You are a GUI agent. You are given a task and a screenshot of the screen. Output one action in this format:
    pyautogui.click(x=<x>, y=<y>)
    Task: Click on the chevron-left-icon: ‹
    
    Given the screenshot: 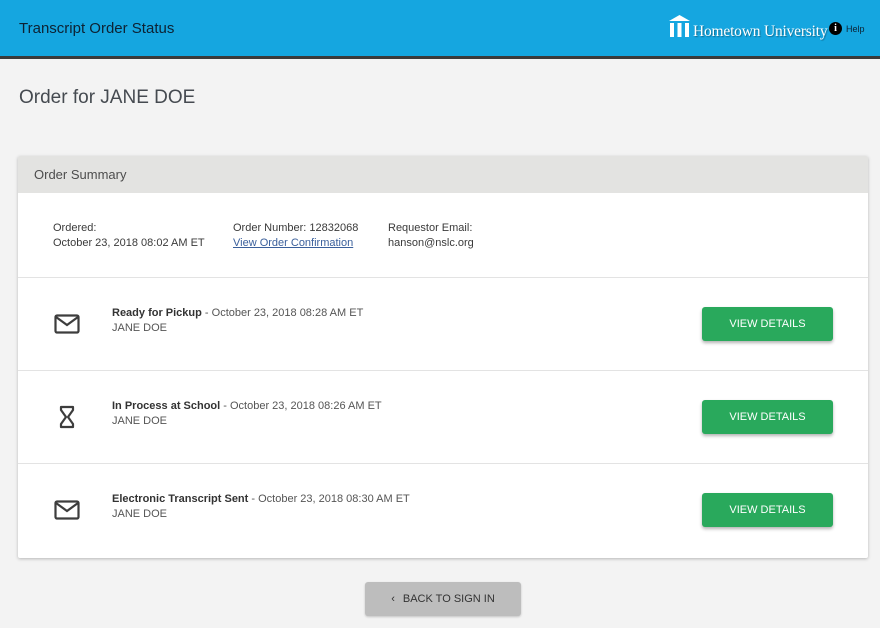 What is the action you would take?
    pyautogui.click(x=393, y=599)
    